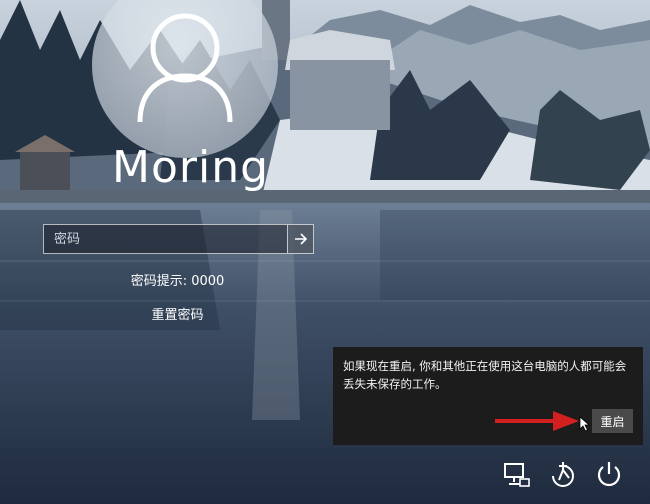 This screenshot has width=650, height=504. What do you see at coordinates (177, 281) in the screenshot?
I see `password-hint: 密码提示: 0000` at bounding box center [177, 281].